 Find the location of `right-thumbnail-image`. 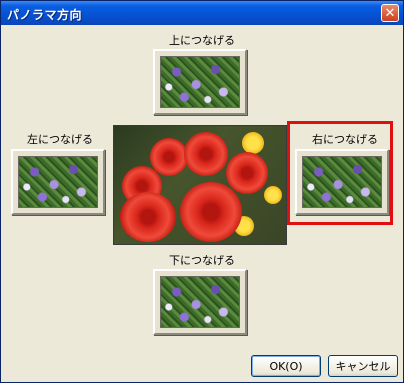

right-thumbnail-image is located at coordinates (342, 182).